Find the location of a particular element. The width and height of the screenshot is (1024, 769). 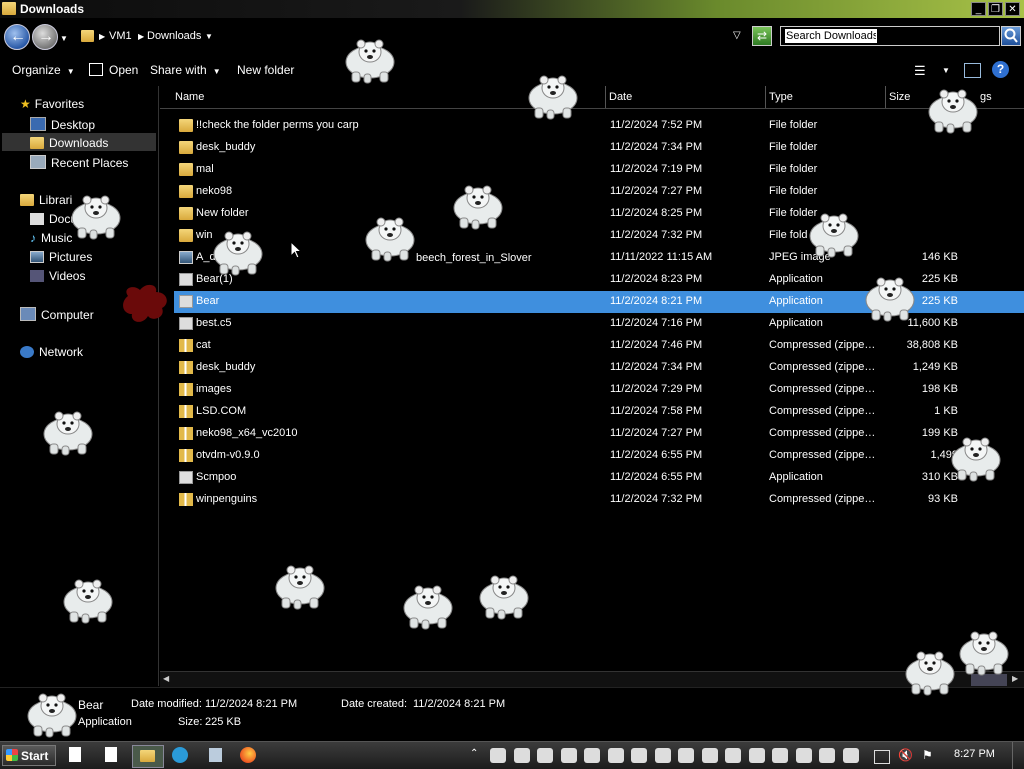

volume-muted-icon: 🔇 is located at coordinates (905, 755).